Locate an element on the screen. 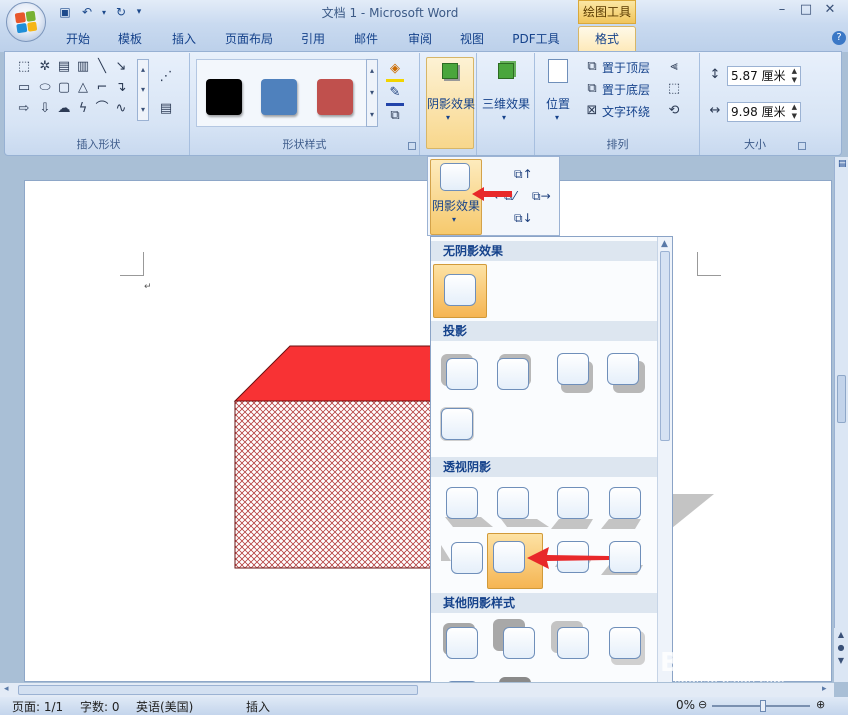 The height and width of the screenshot is (715, 848). height-spinner-icon: ▲ ▼ is located at coordinates (794, 76).